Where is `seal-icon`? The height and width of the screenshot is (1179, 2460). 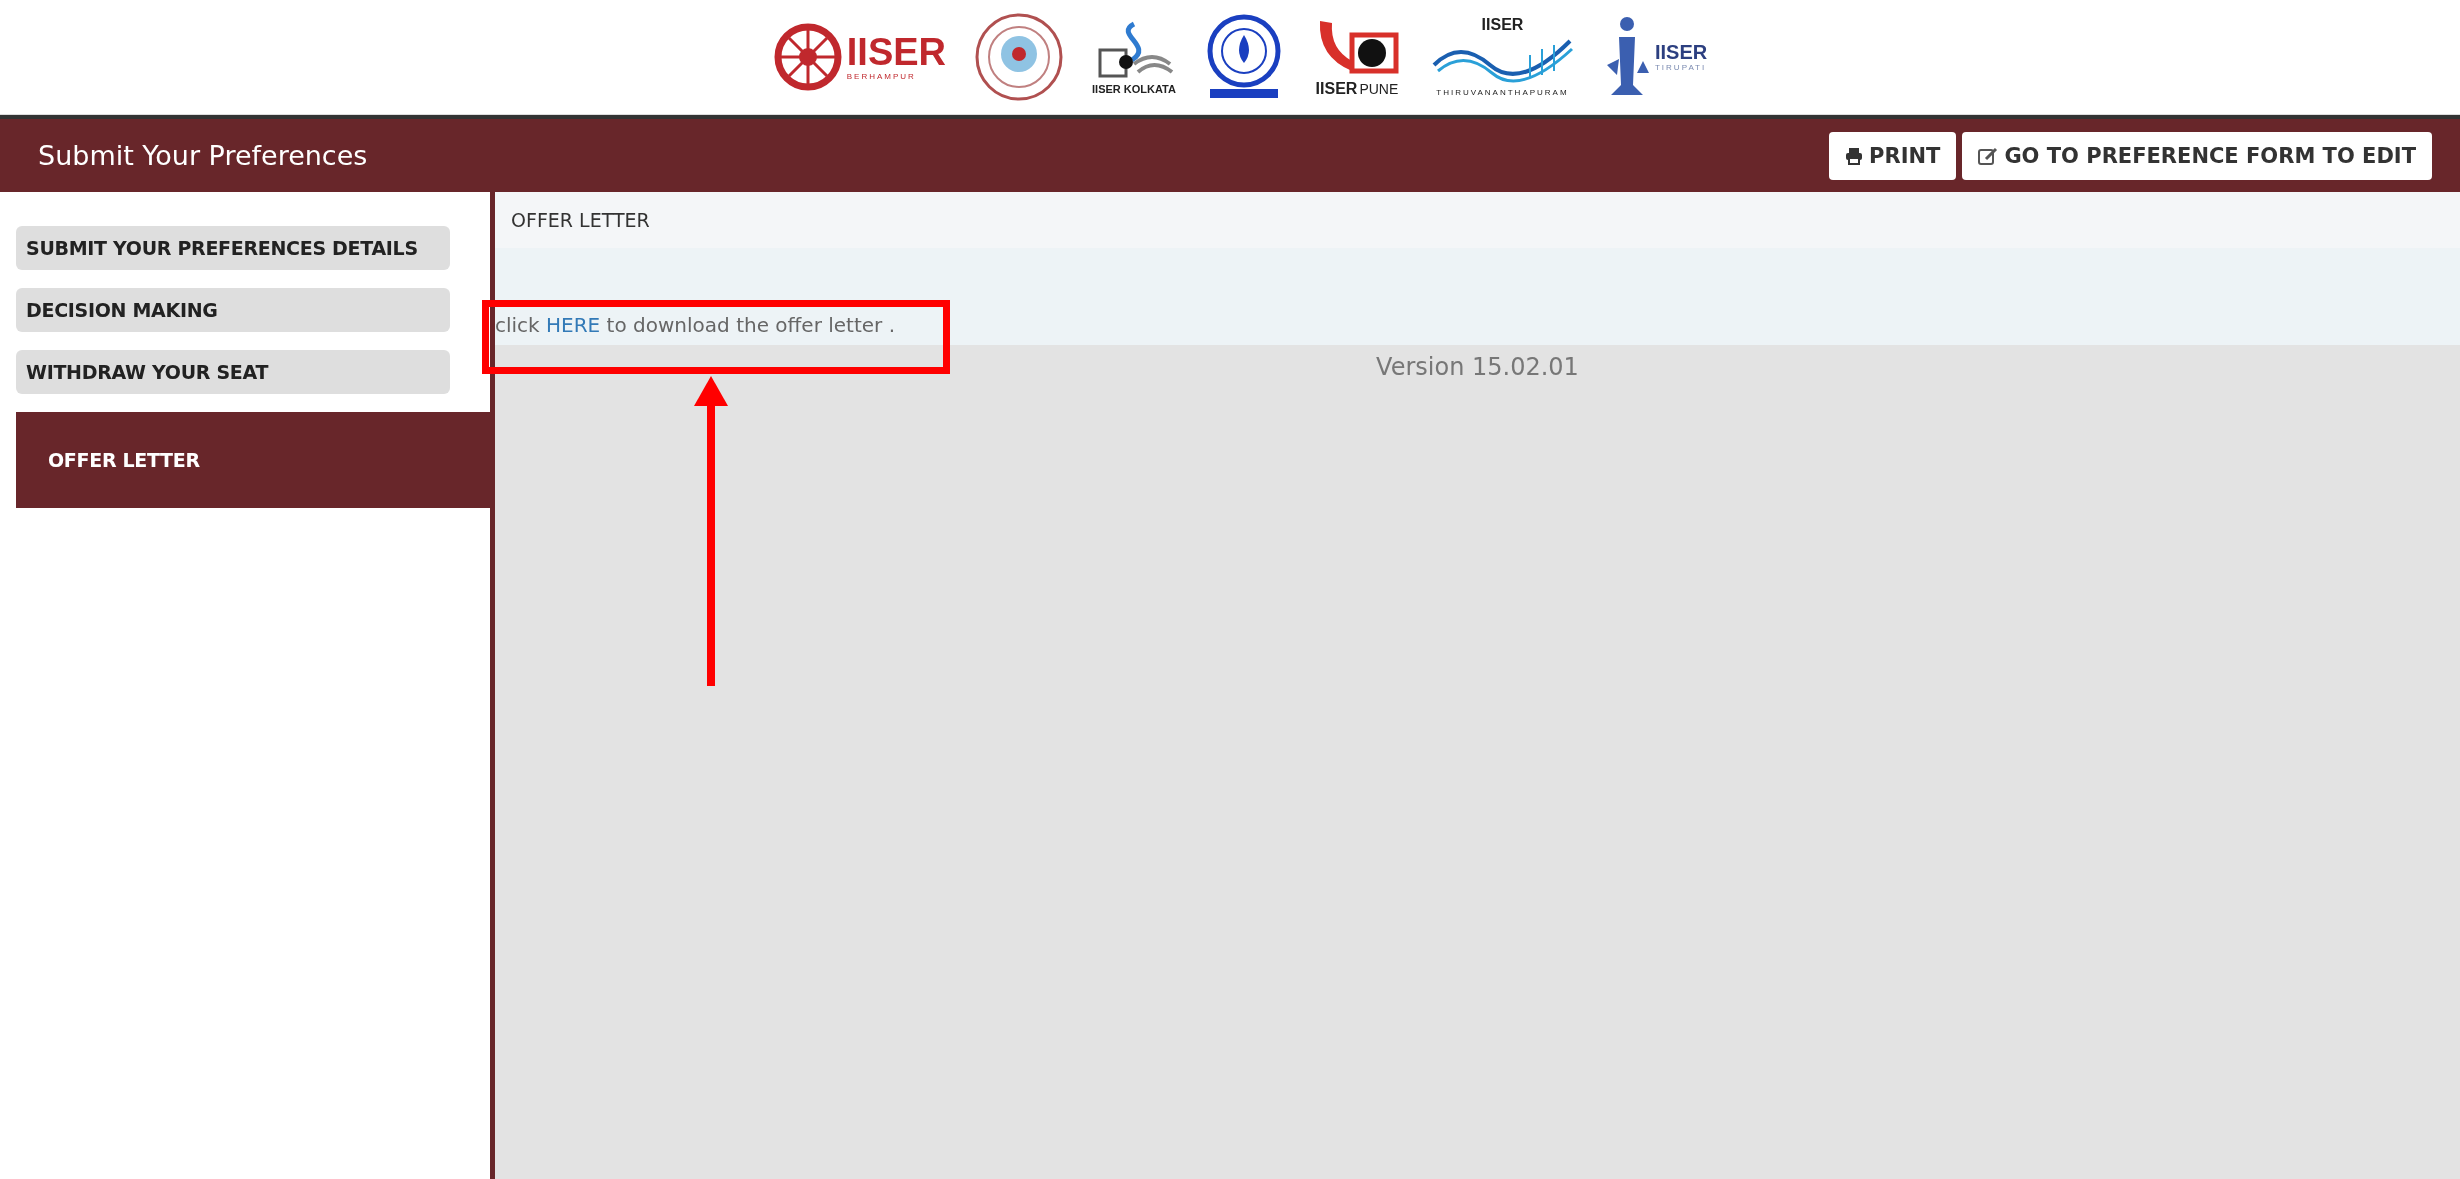 seal-icon is located at coordinates (1019, 57).